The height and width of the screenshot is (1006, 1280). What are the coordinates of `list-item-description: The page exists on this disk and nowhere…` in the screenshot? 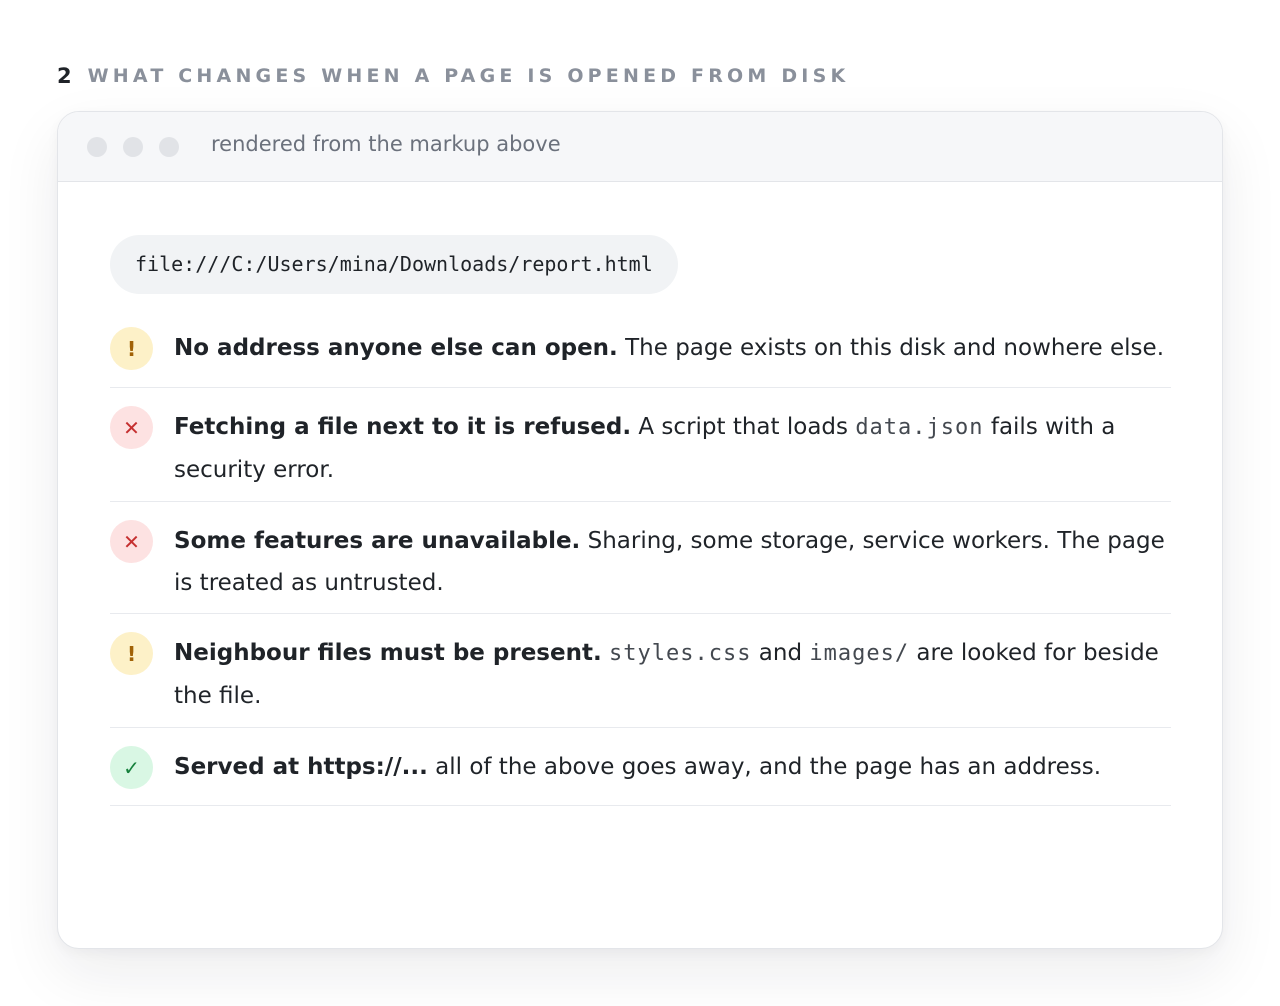 It's located at (891, 348).